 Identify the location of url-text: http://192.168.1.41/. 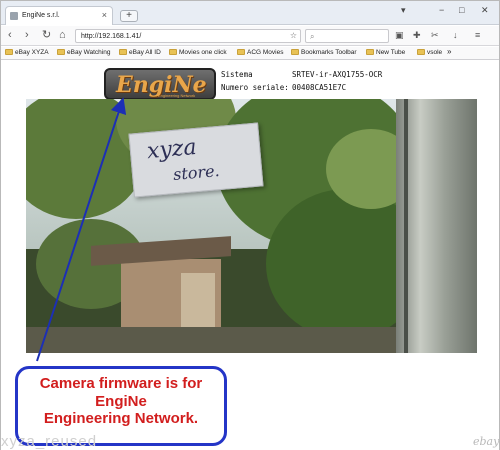
(111, 36).